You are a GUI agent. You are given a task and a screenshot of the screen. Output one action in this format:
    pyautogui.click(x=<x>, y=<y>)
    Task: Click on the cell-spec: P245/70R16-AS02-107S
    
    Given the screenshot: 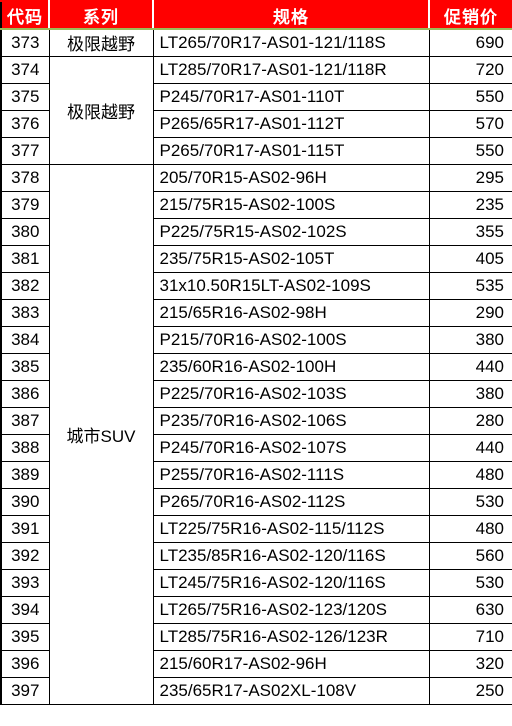 What is the action you would take?
    pyautogui.click(x=291, y=447)
    